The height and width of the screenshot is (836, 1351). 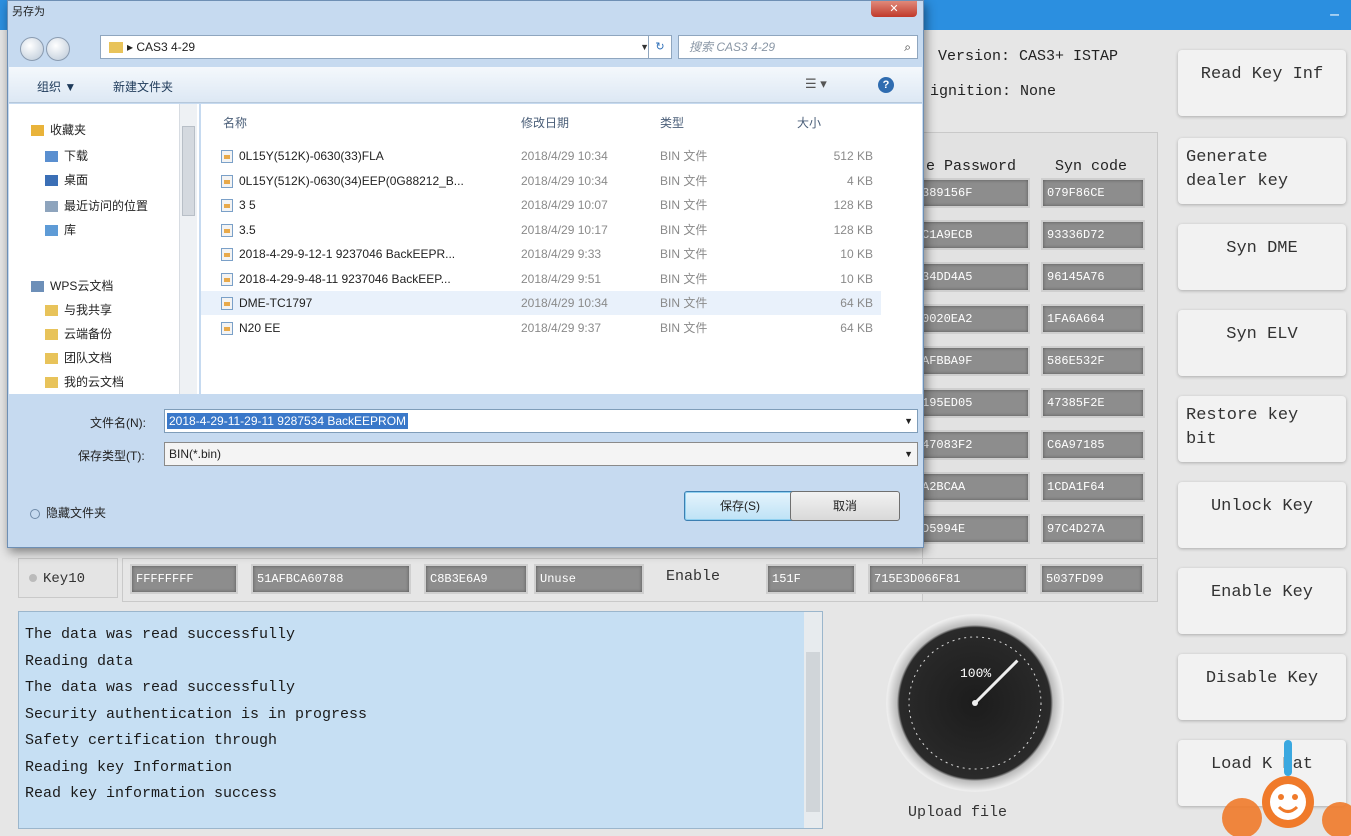 I want to click on nav-item: 最近访问的位置, so click(x=96, y=206).